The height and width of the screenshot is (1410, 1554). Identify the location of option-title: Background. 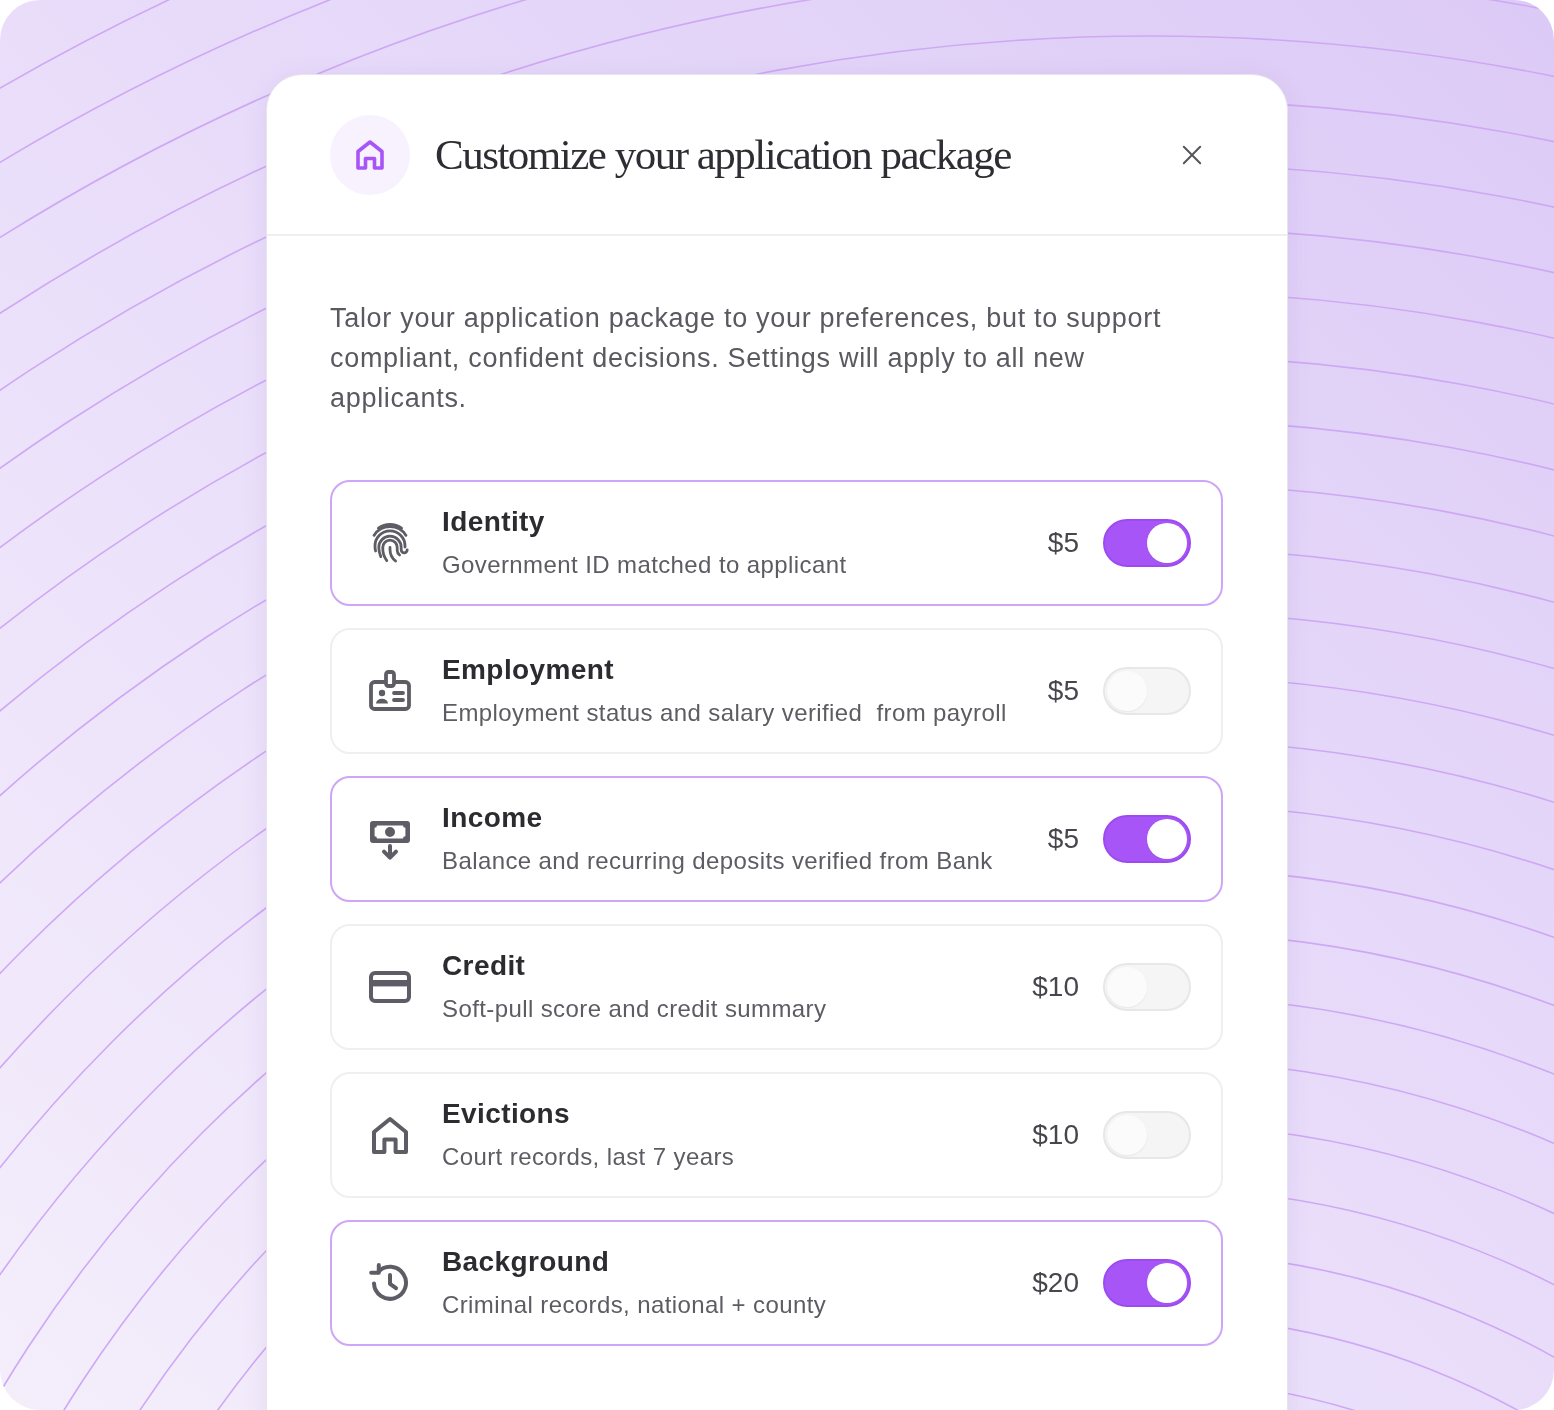
(526, 1262).